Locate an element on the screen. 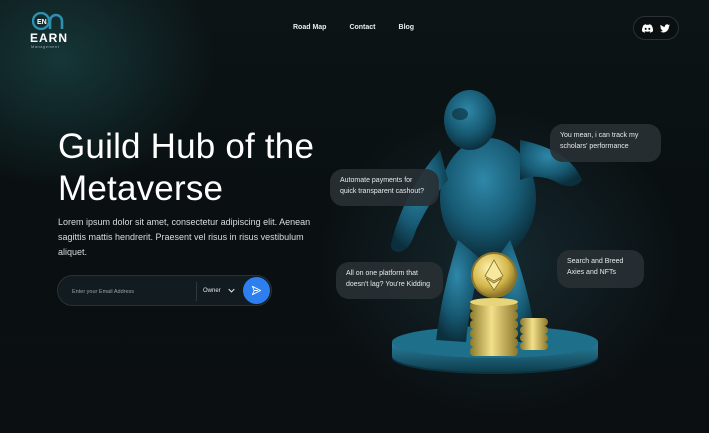 This screenshot has width=709, height=433. form-divider is located at coordinates (196, 291).